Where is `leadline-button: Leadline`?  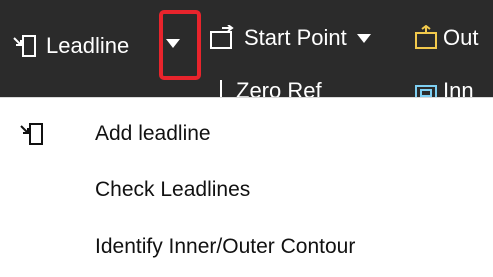
leadline-button: Leadline is located at coordinates (69, 46).